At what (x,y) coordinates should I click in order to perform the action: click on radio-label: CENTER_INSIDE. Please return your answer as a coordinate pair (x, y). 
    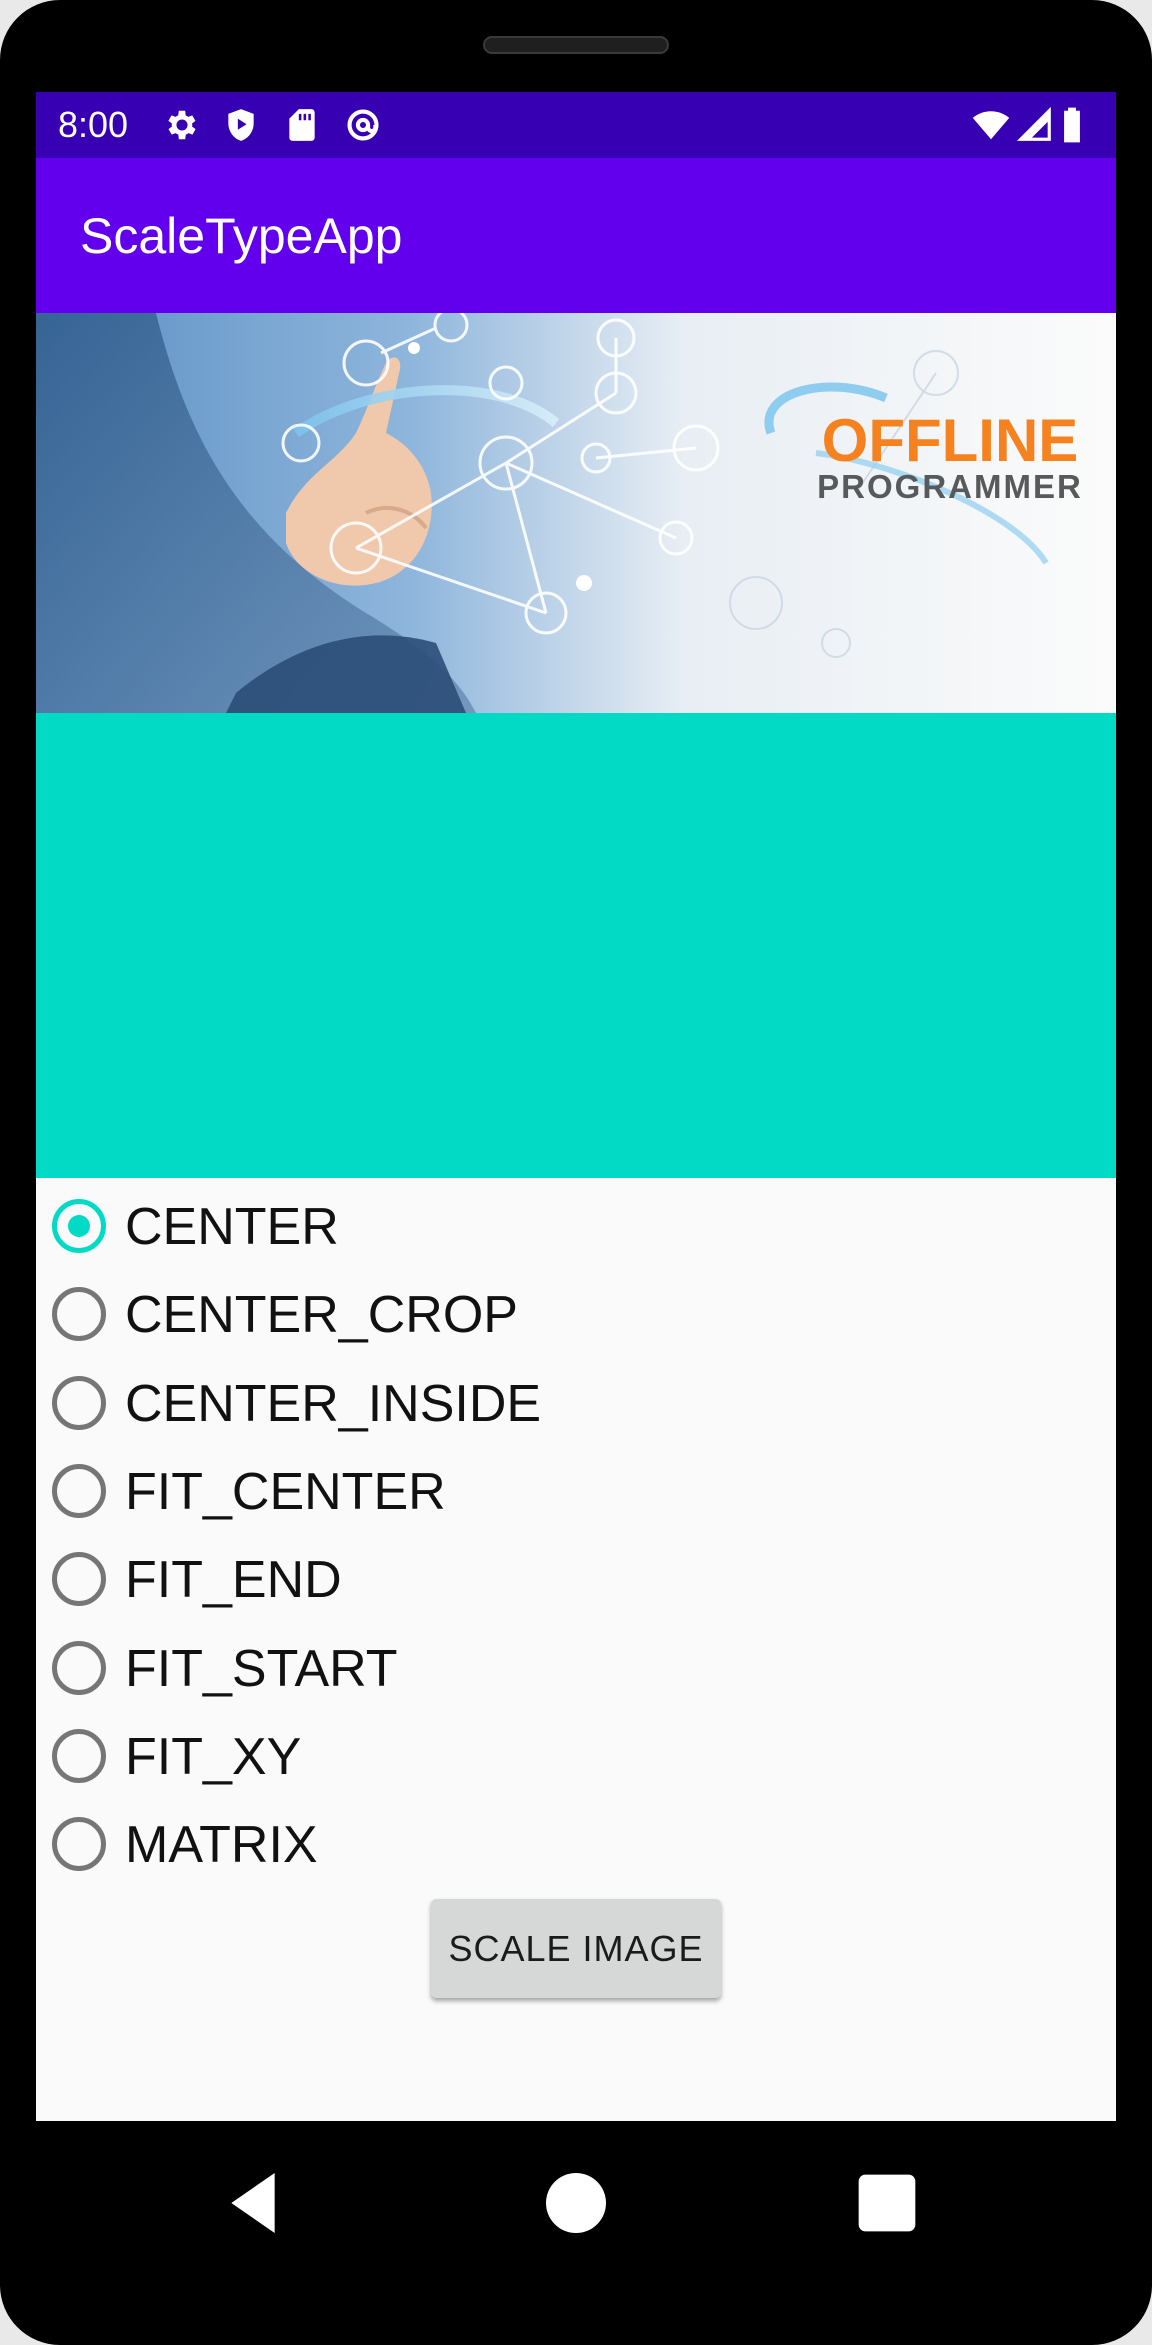
    Looking at the image, I should click on (333, 1403).